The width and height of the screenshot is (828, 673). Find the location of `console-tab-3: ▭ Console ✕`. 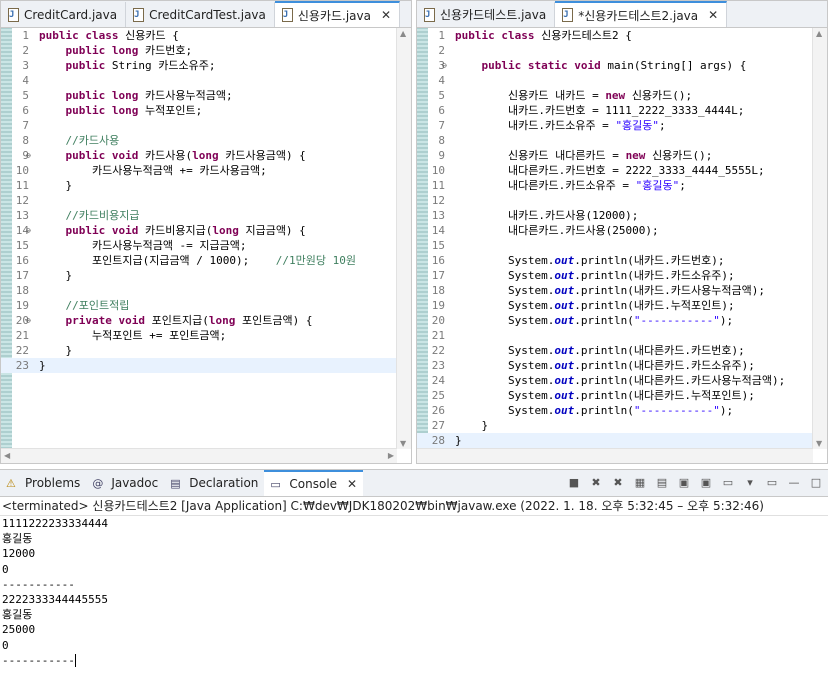

console-tab-3: ▭ Console ✕ is located at coordinates (314, 483).